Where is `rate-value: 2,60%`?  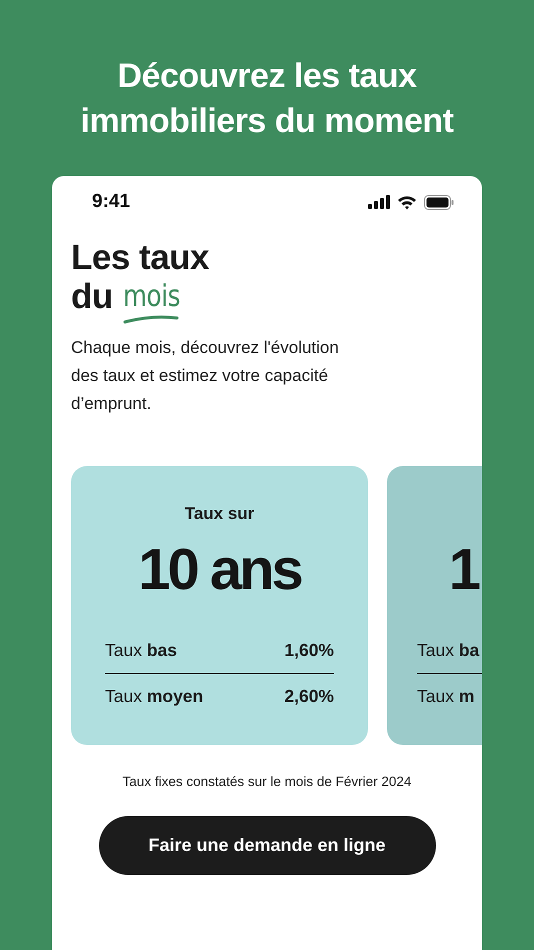 rate-value: 2,60% is located at coordinates (309, 696).